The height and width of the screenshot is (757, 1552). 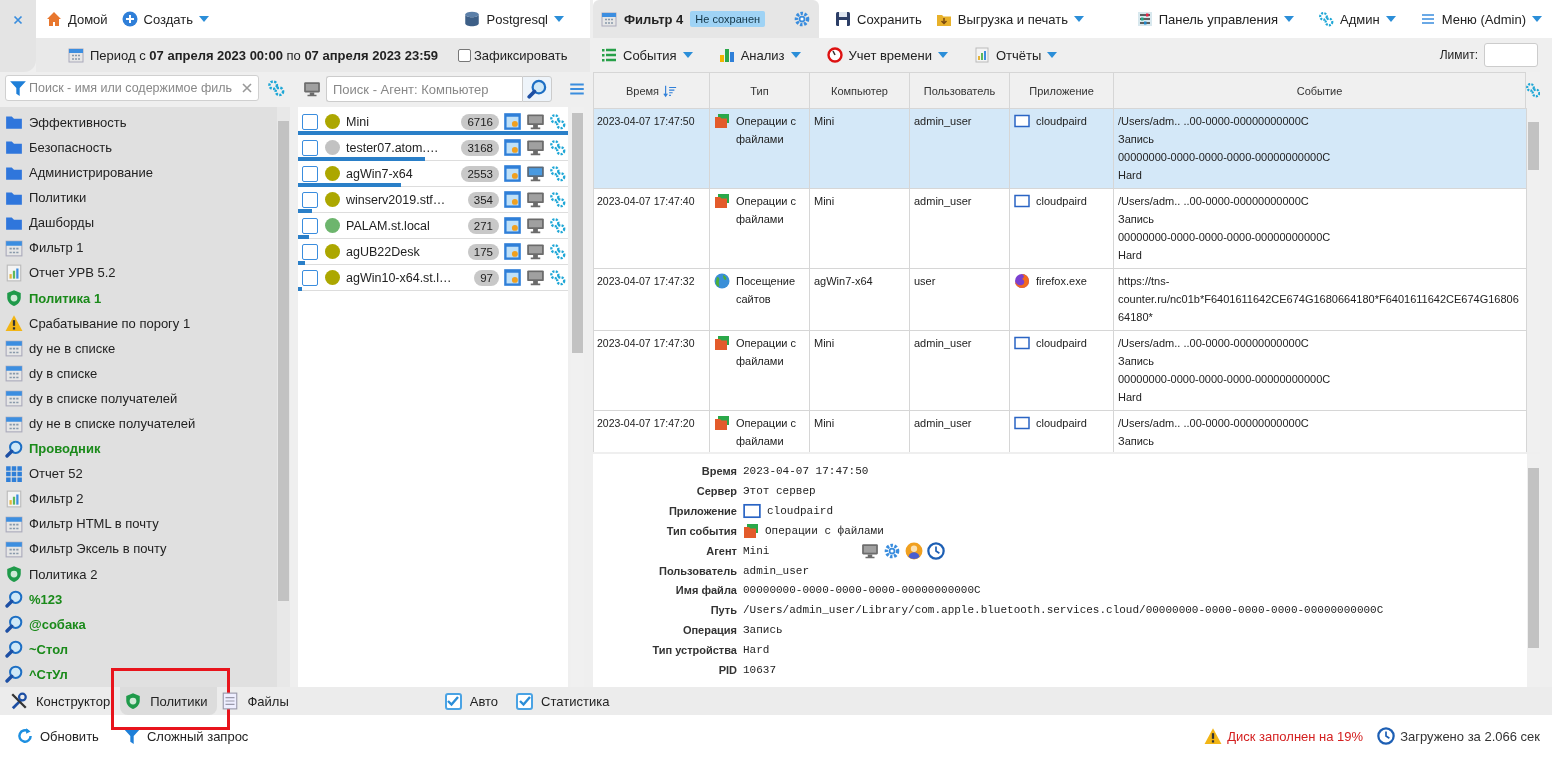 I want to click on sidebar-item: Политика 2, so click(x=63, y=574).